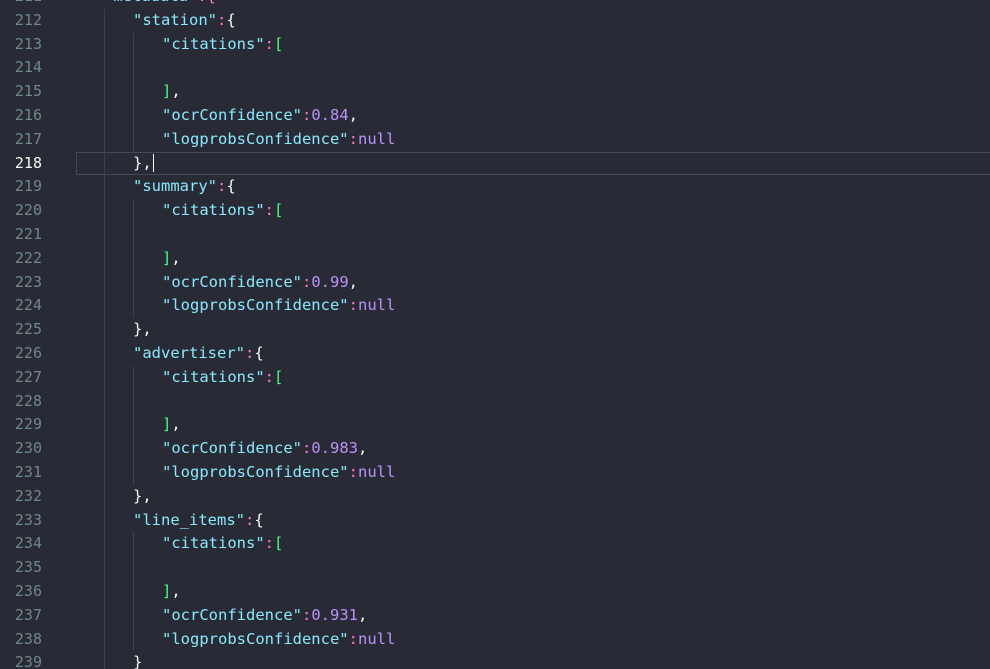 The height and width of the screenshot is (669, 990). Describe the element at coordinates (28, 376) in the screenshot. I see `line-number: 227` at that location.